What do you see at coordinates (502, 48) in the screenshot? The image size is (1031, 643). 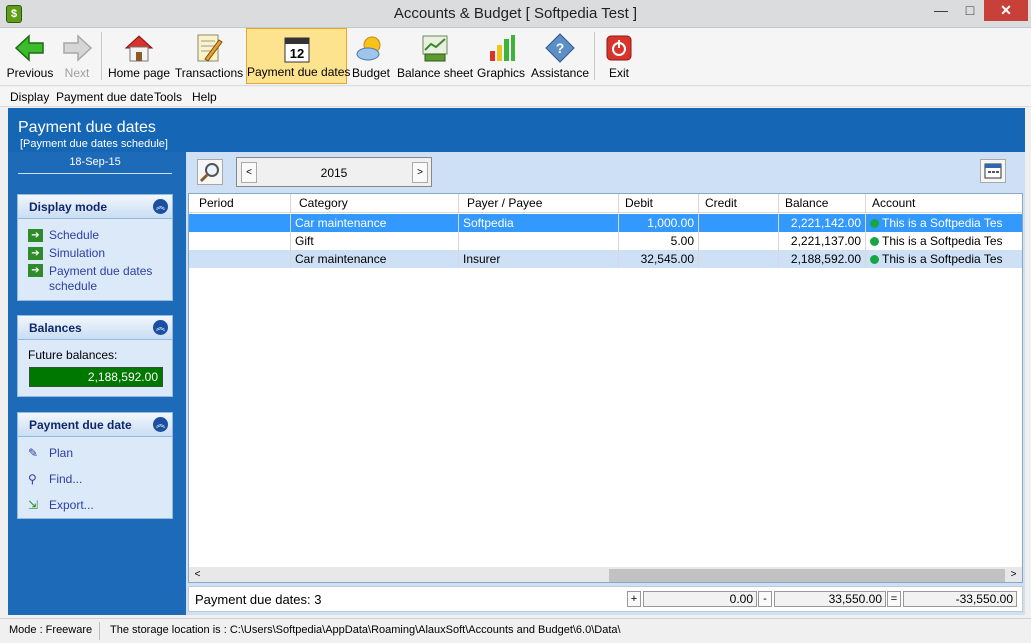 I see `bar-chart-icon` at bounding box center [502, 48].